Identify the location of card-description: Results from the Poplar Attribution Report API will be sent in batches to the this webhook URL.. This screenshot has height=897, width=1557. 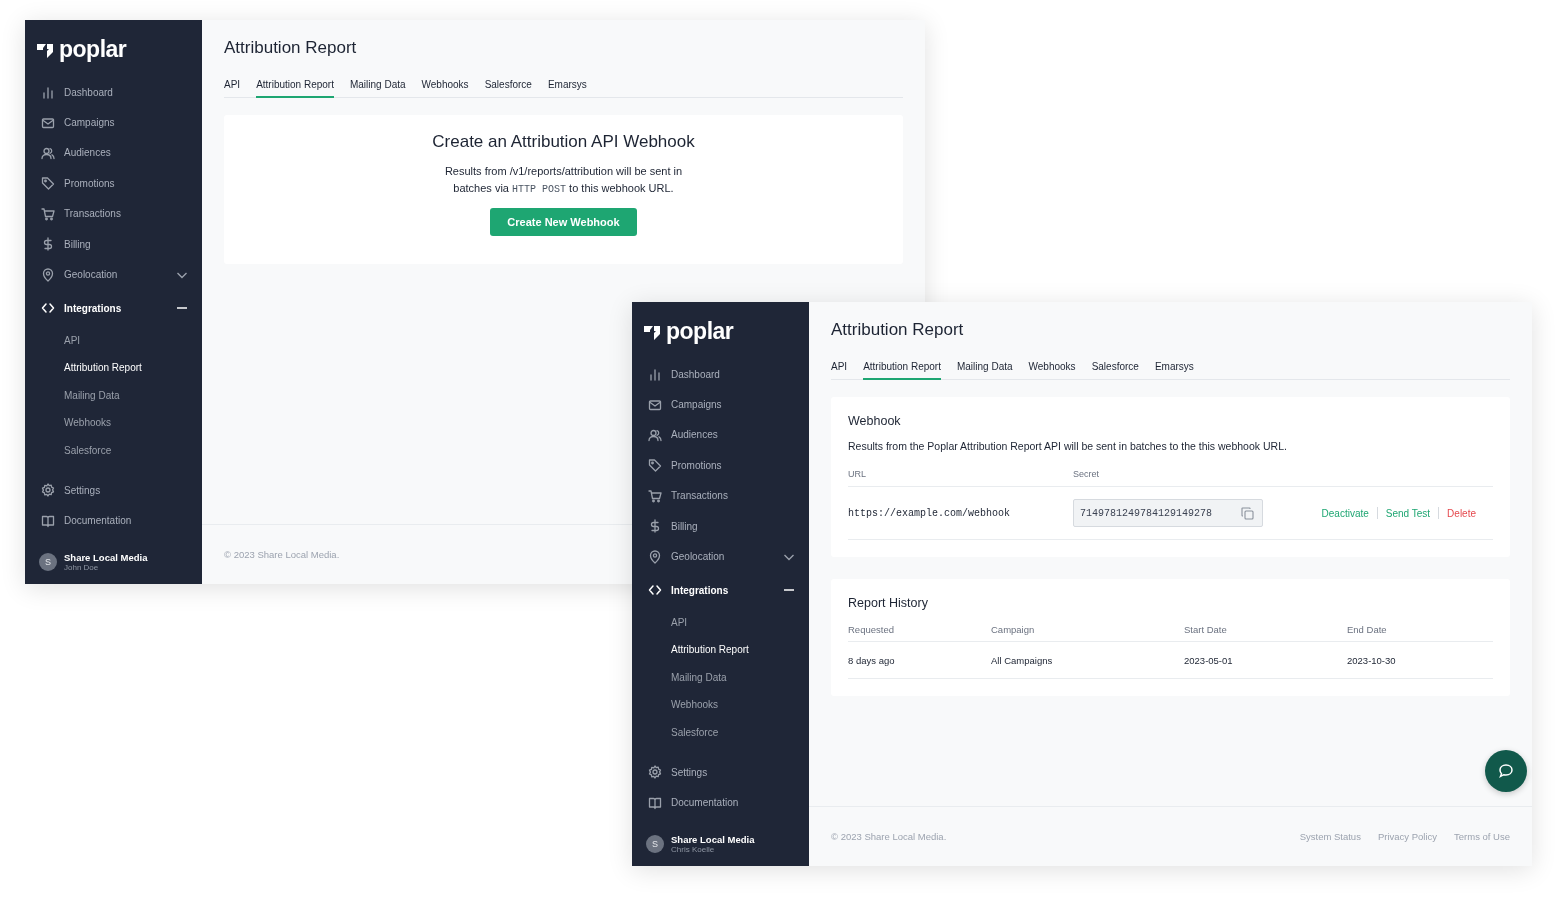
(1068, 446).